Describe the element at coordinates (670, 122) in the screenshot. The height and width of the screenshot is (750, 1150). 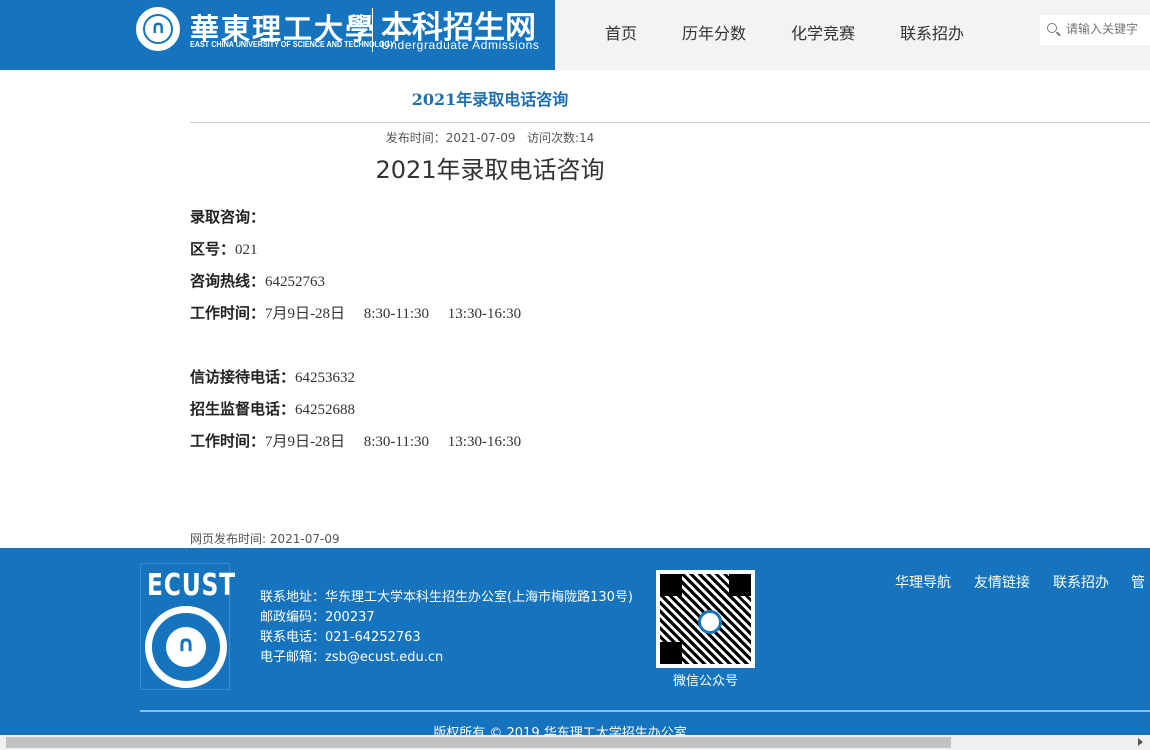
I see `title-divider` at that location.